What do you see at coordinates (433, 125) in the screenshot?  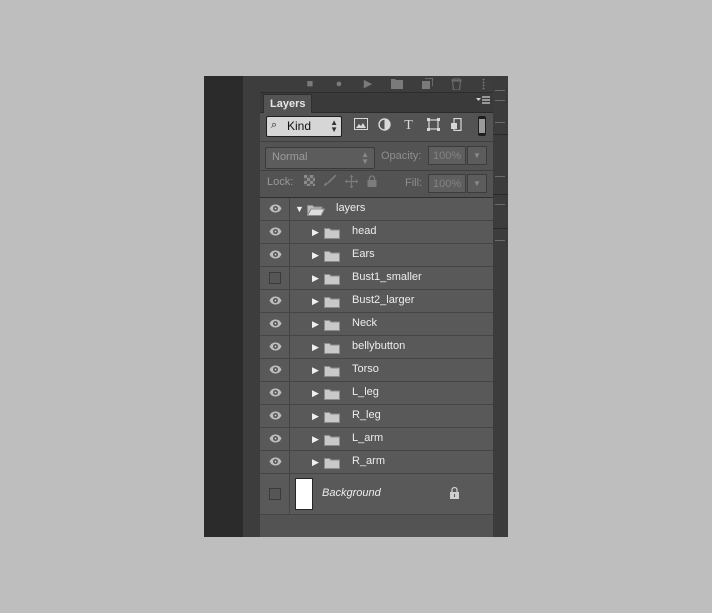 I see `shape-filter-icon` at bounding box center [433, 125].